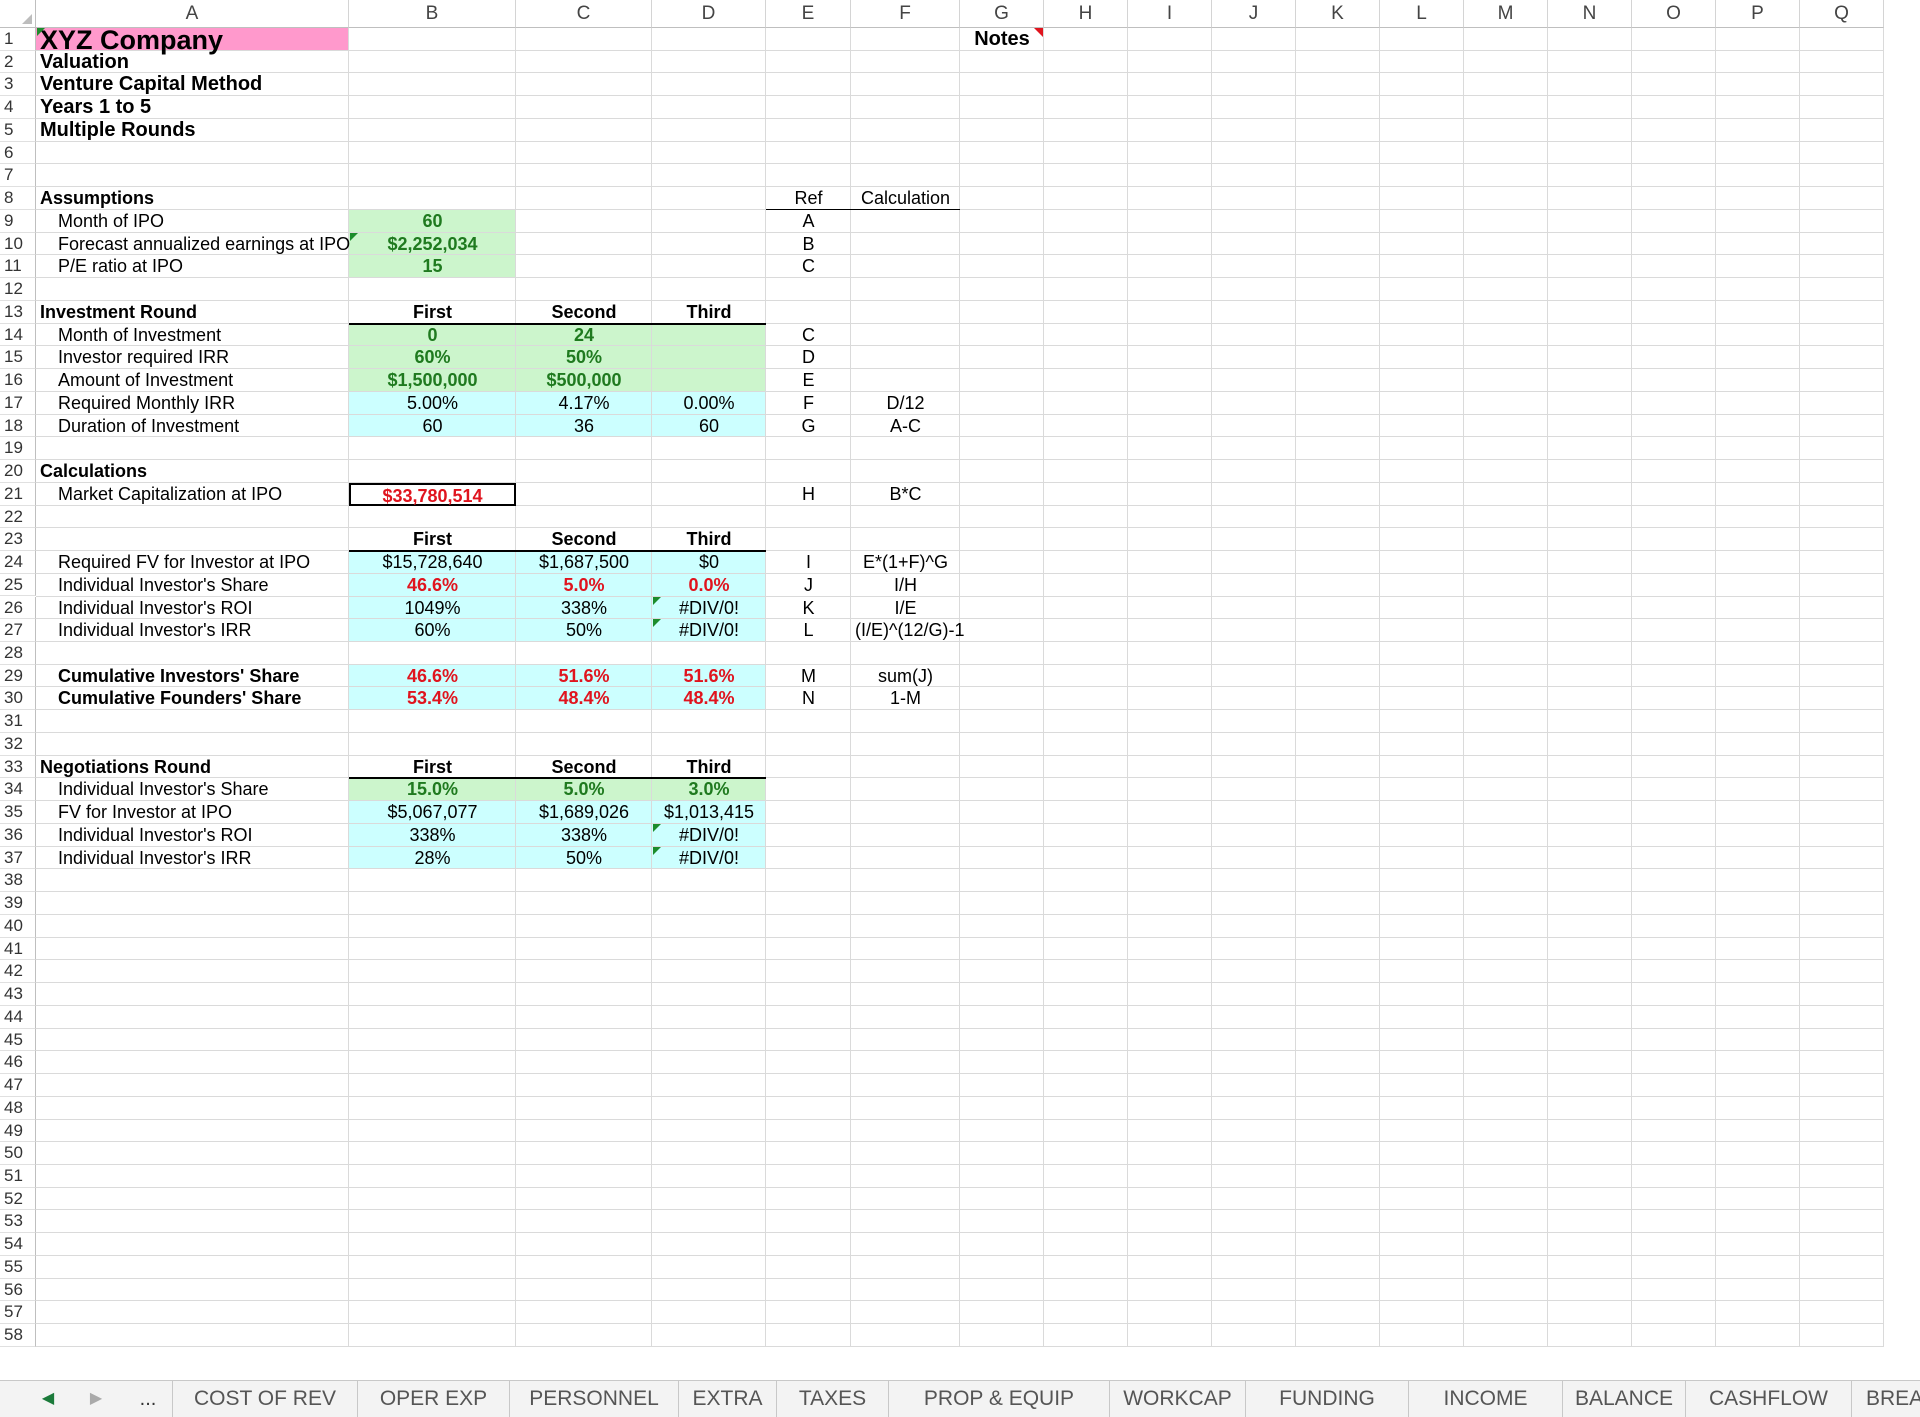  I want to click on column-header-g: G, so click(1002, 14).